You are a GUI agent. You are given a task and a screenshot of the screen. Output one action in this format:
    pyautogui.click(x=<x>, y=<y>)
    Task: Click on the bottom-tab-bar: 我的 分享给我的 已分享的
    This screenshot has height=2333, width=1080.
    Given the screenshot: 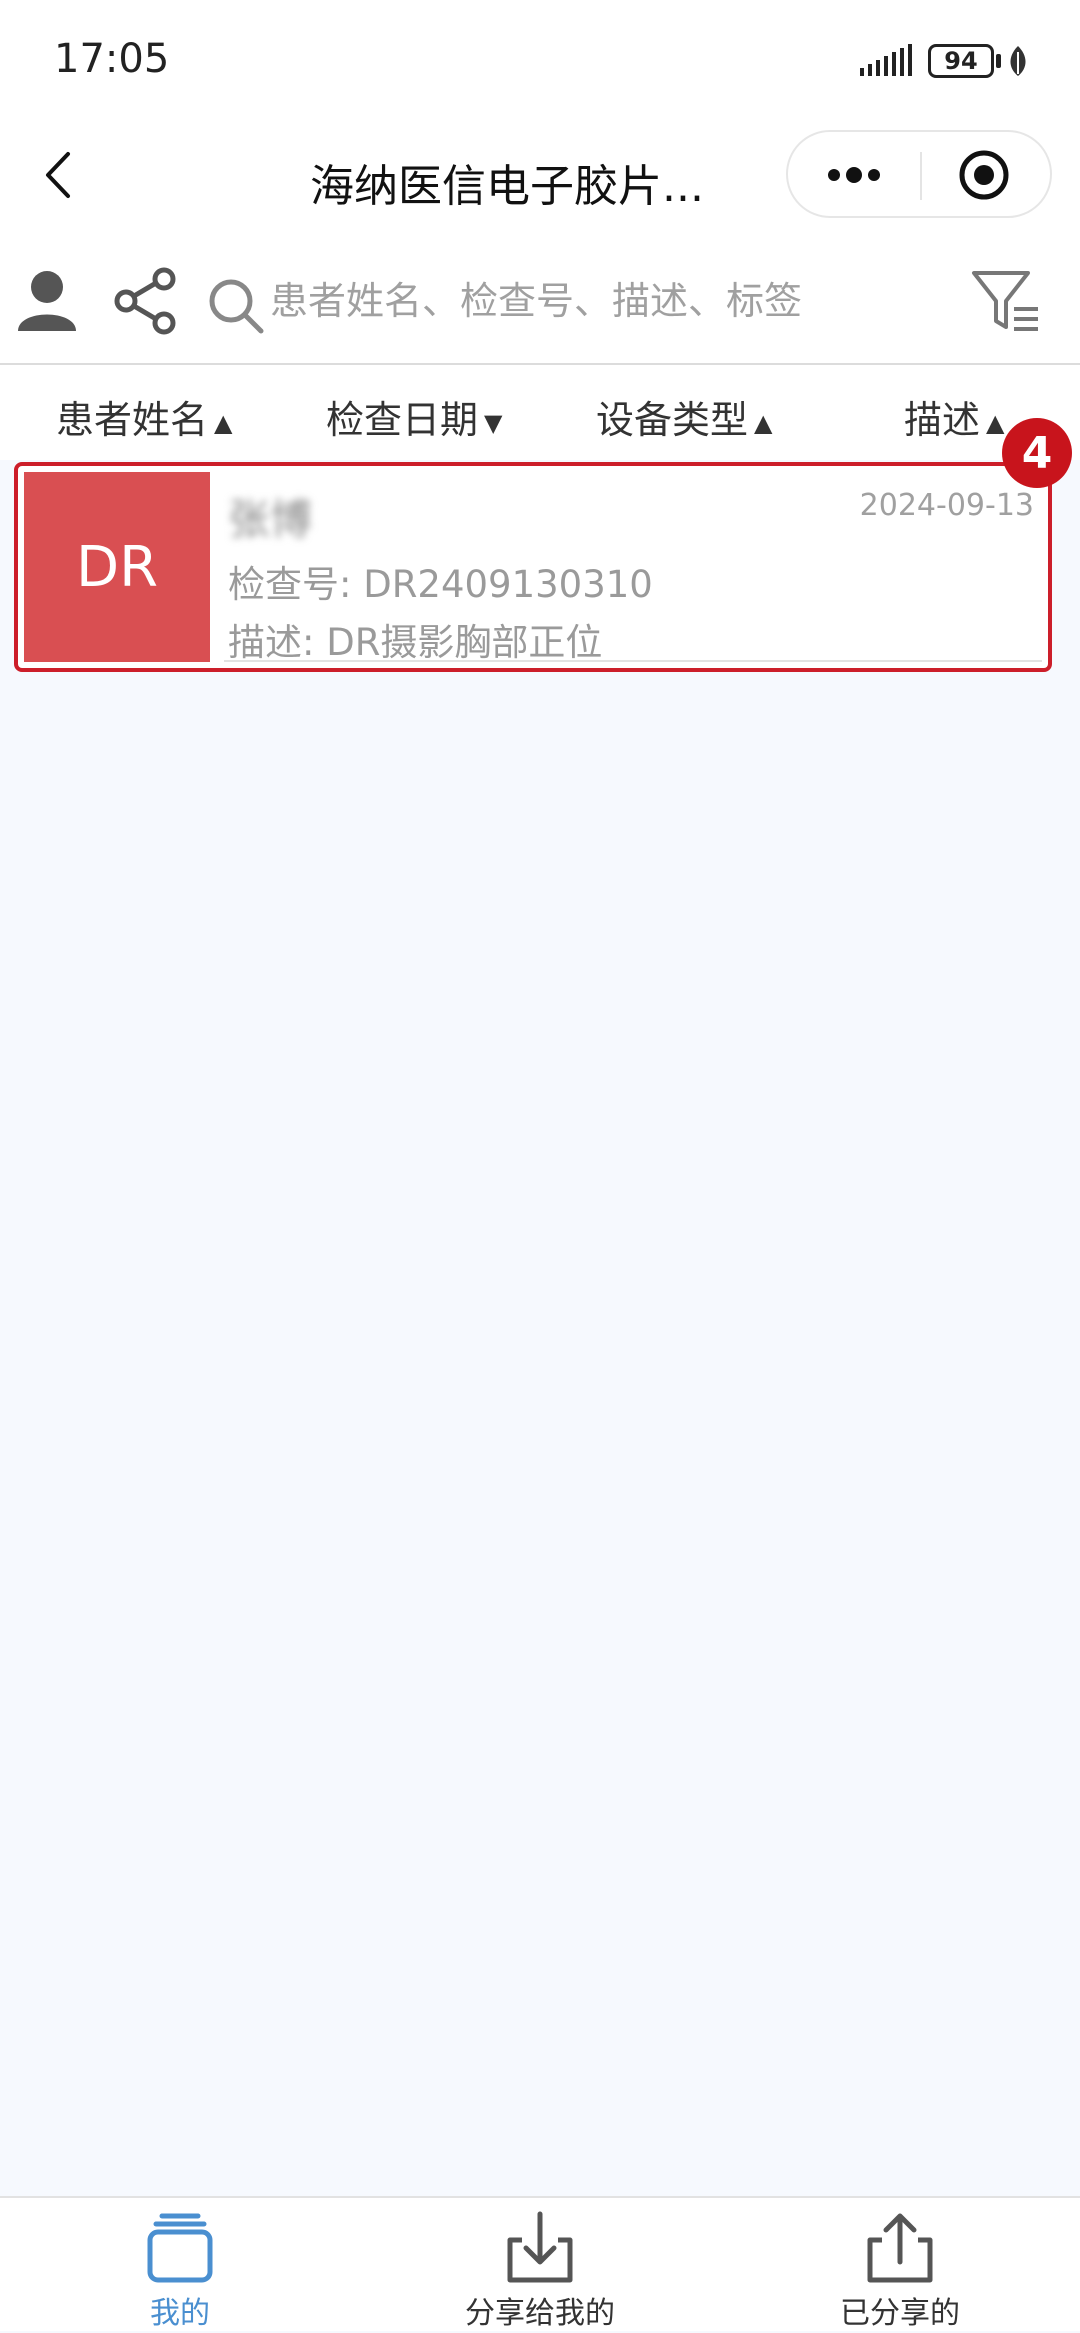 What is the action you would take?
    pyautogui.click(x=540, y=2263)
    